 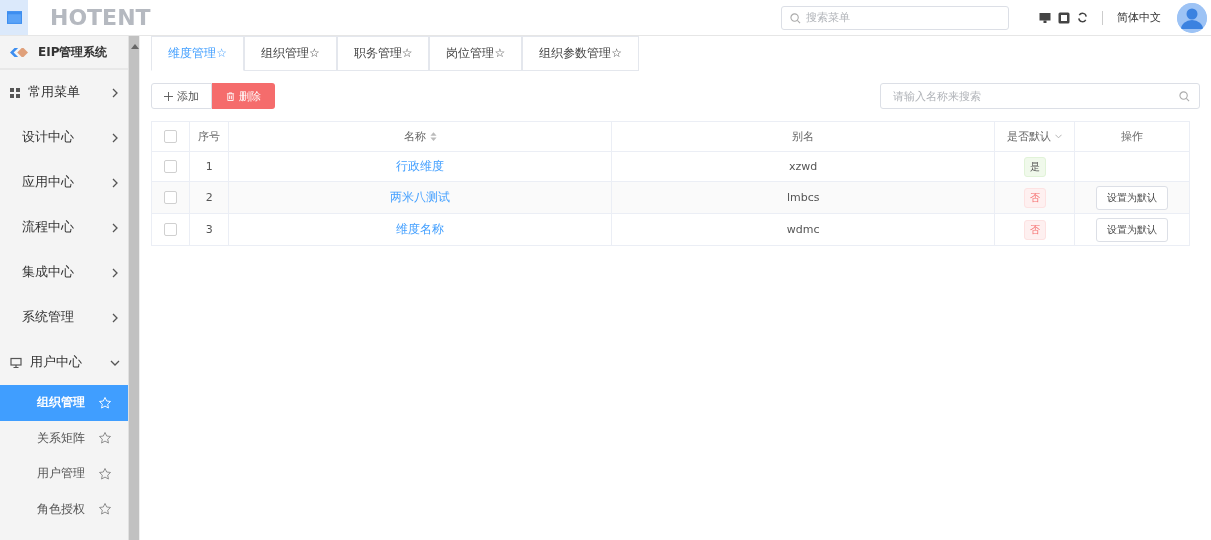 I want to click on status-tag: 是, so click(x=1034, y=166).